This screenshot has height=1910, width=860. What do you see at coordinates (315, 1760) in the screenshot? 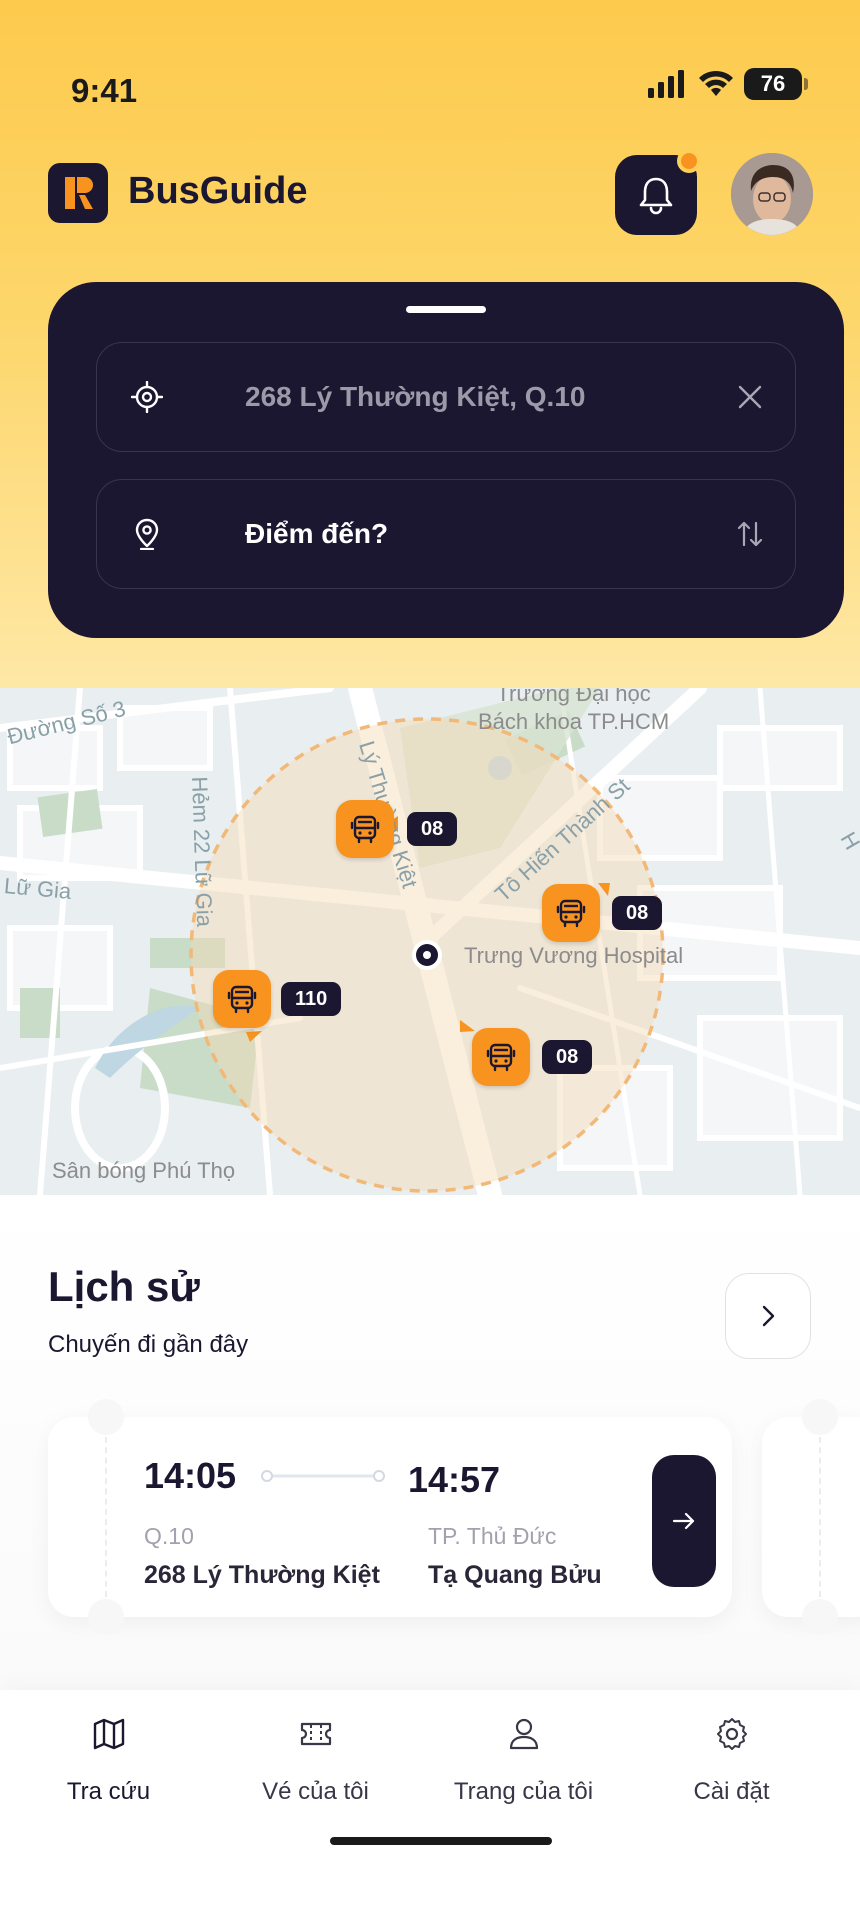
I see `nav-item-tickets: Vé của tôi` at bounding box center [315, 1760].